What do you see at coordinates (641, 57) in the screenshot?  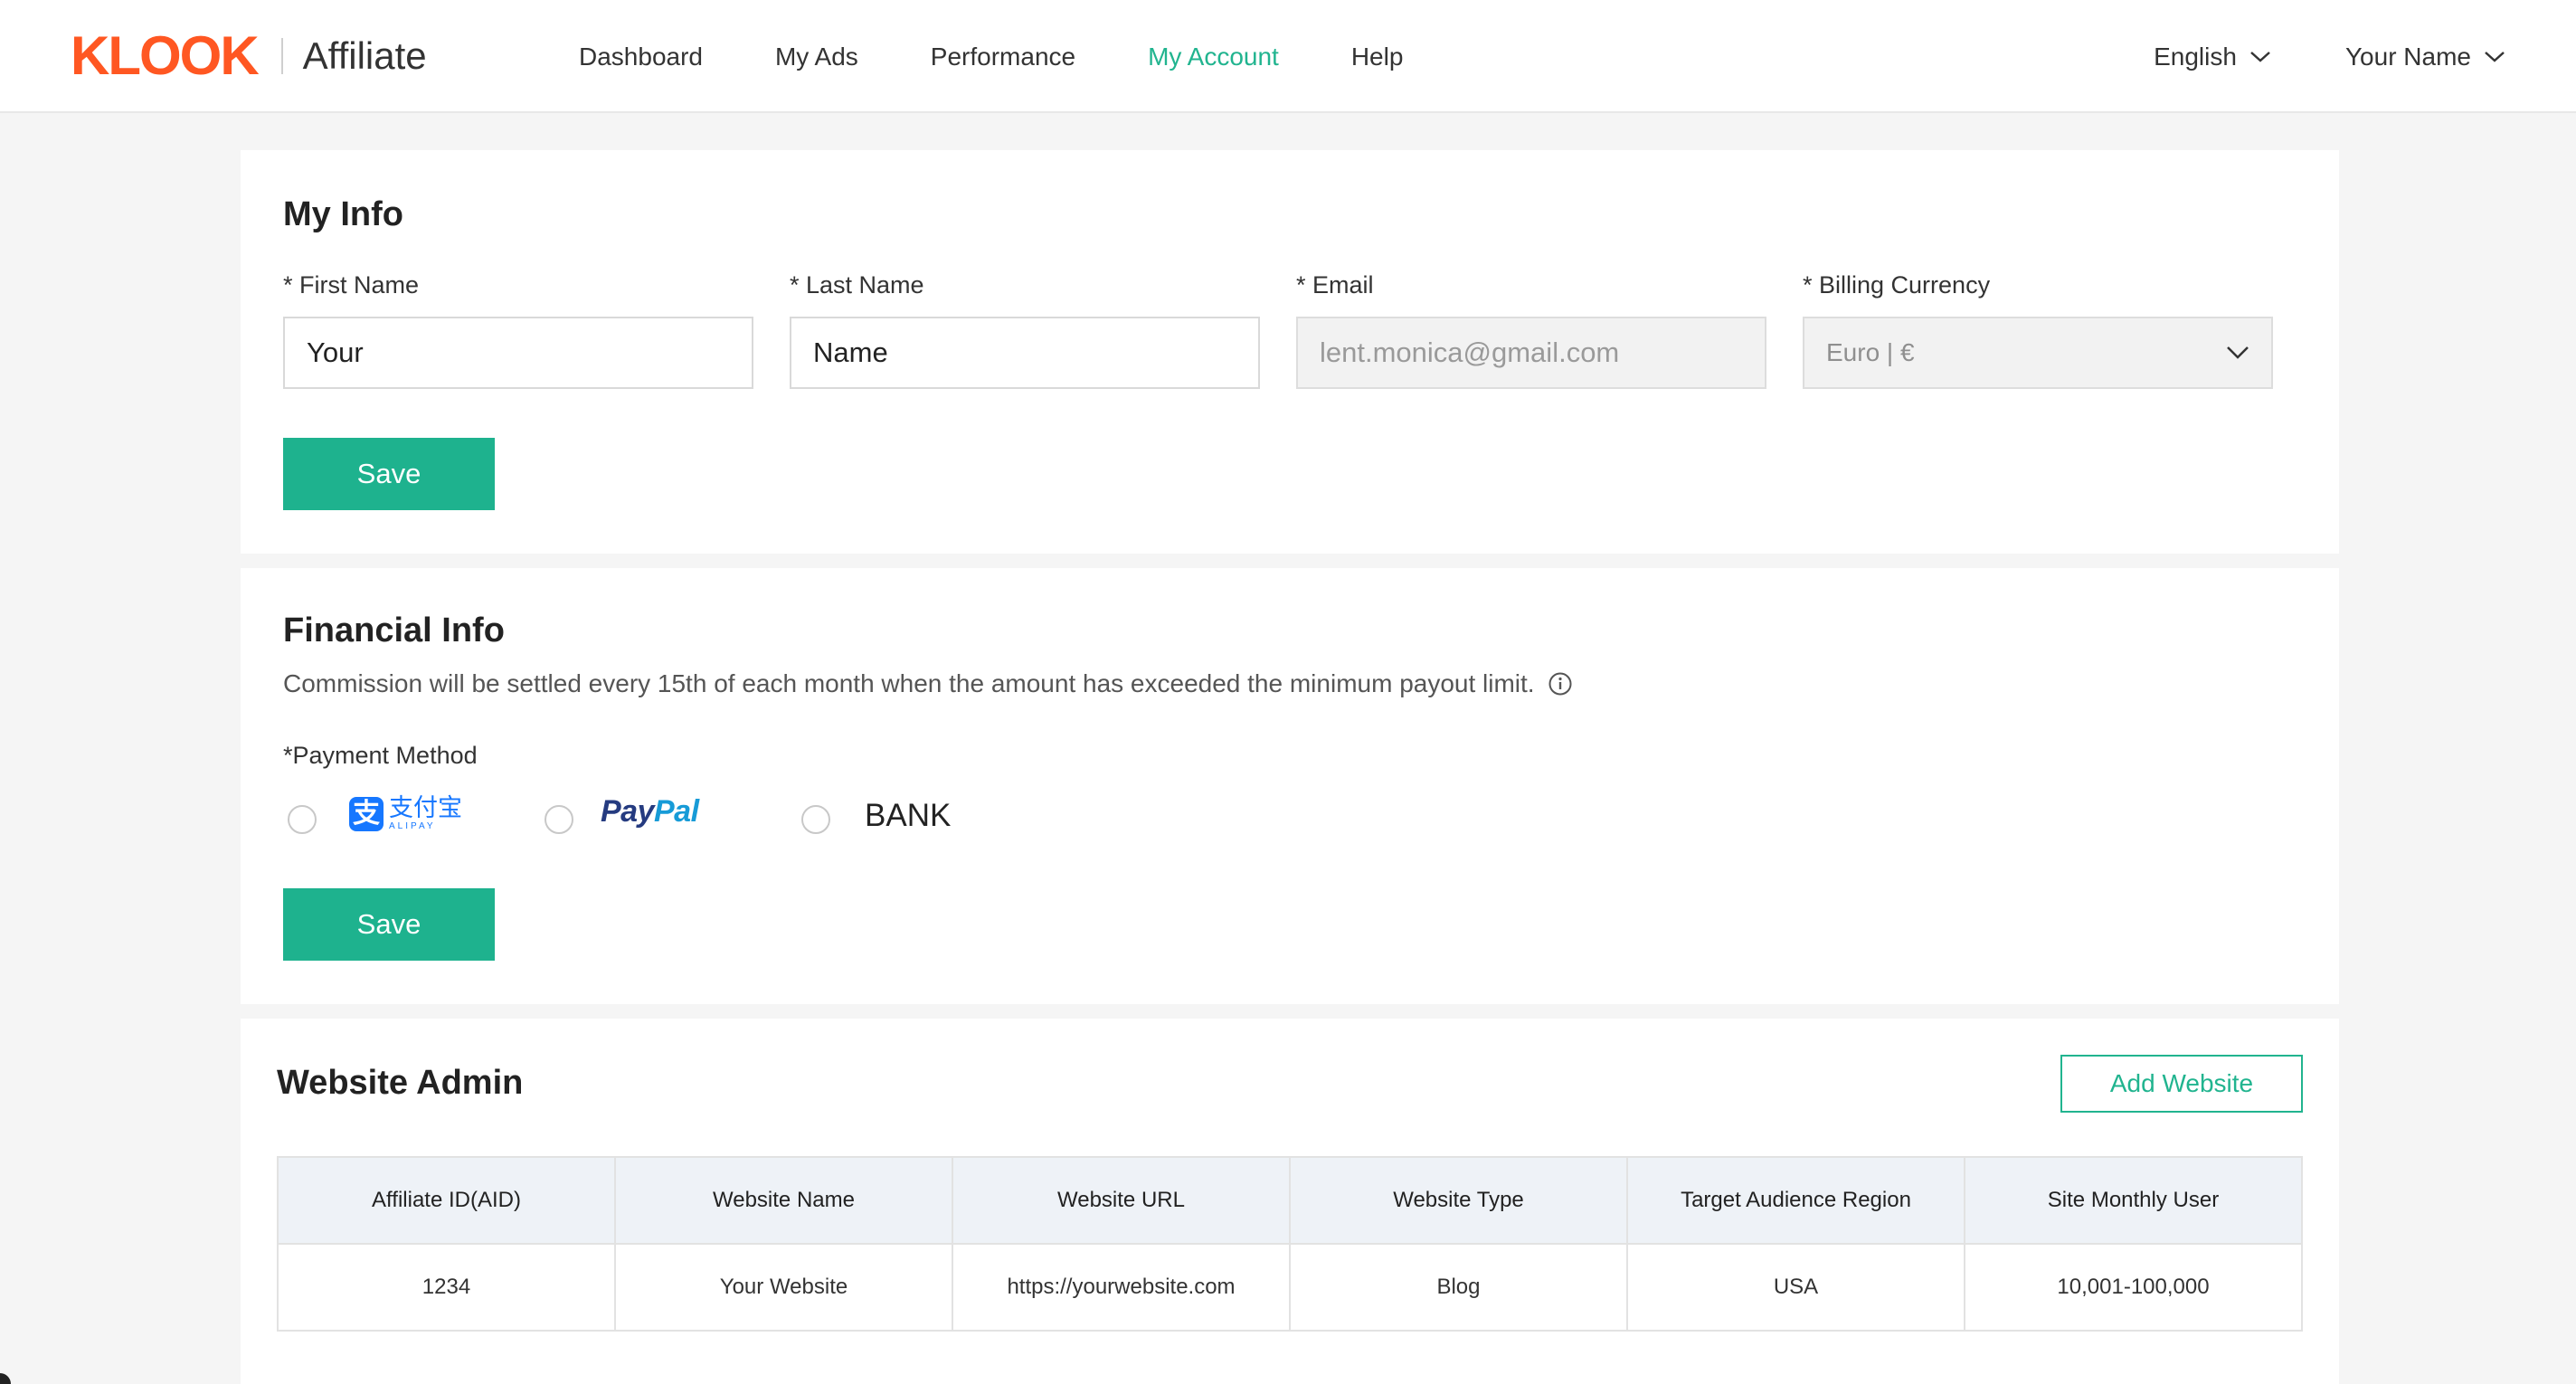 I see `nav-dashboard: Dashboard` at bounding box center [641, 57].